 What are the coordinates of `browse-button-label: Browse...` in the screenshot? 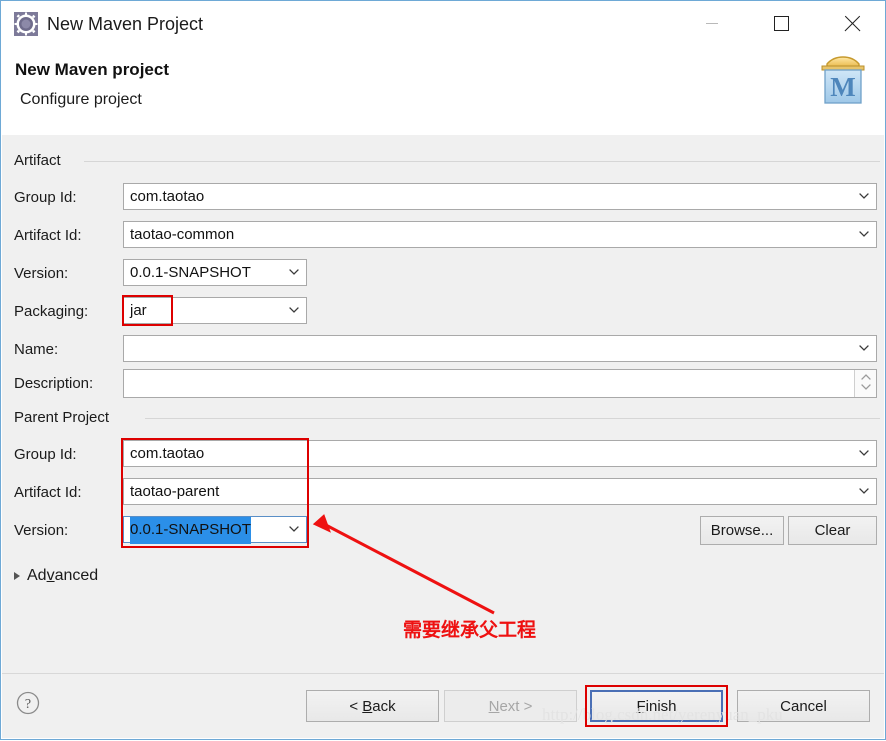 It's located at (742, 530).